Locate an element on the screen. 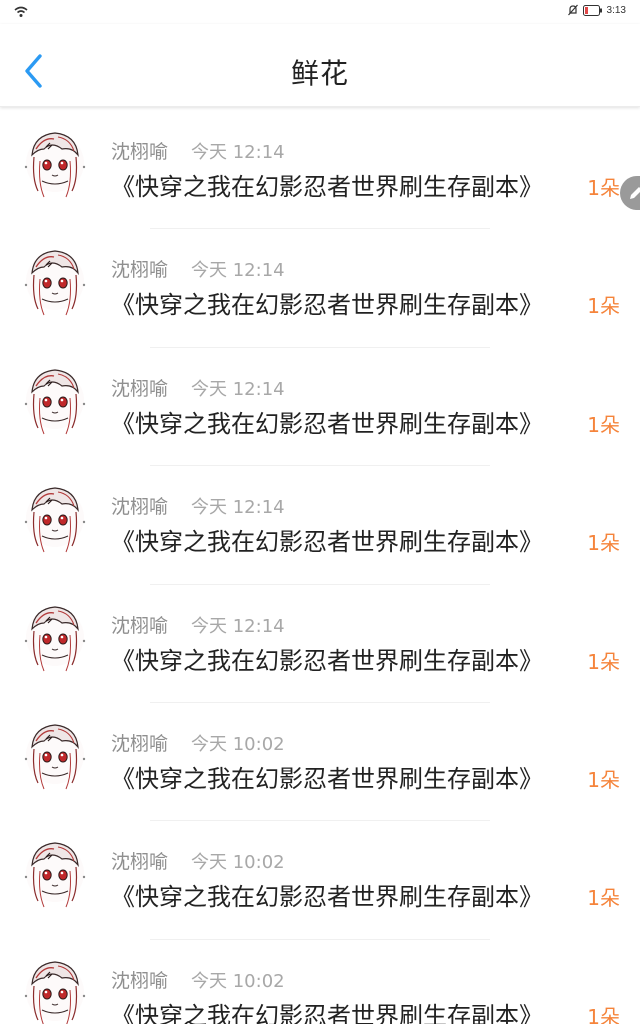  pencil-icon is located at coordinates (635, 193).